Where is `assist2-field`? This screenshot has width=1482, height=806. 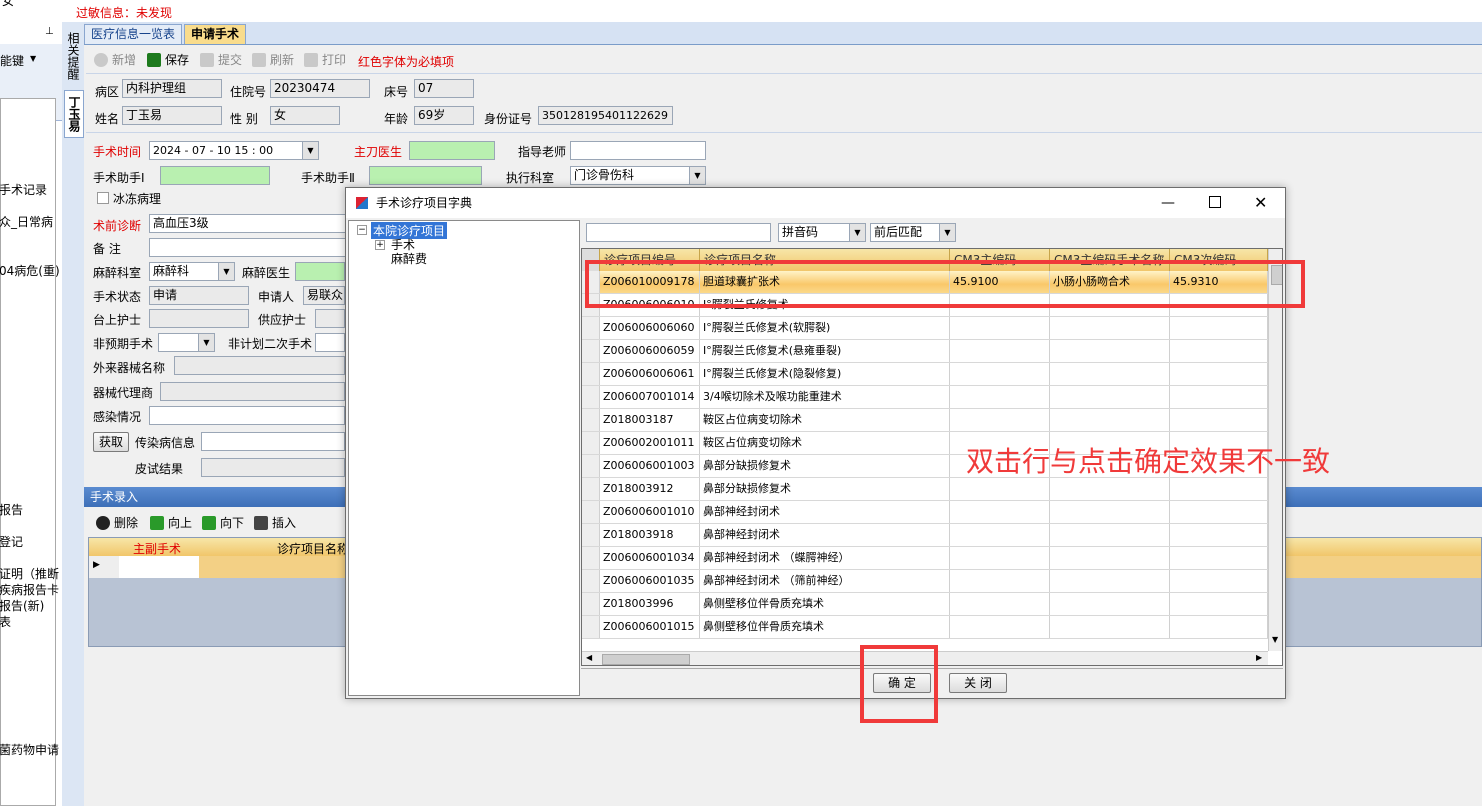 assist2-field is located at coordinates (425, 175).